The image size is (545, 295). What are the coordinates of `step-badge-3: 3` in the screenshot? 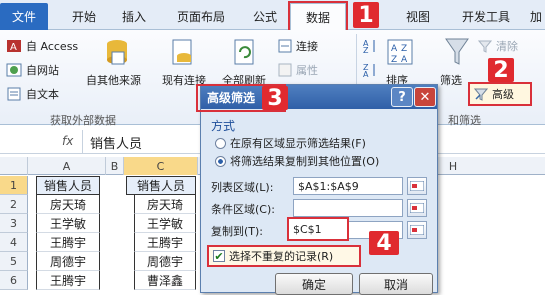 It's located at (275, 98).